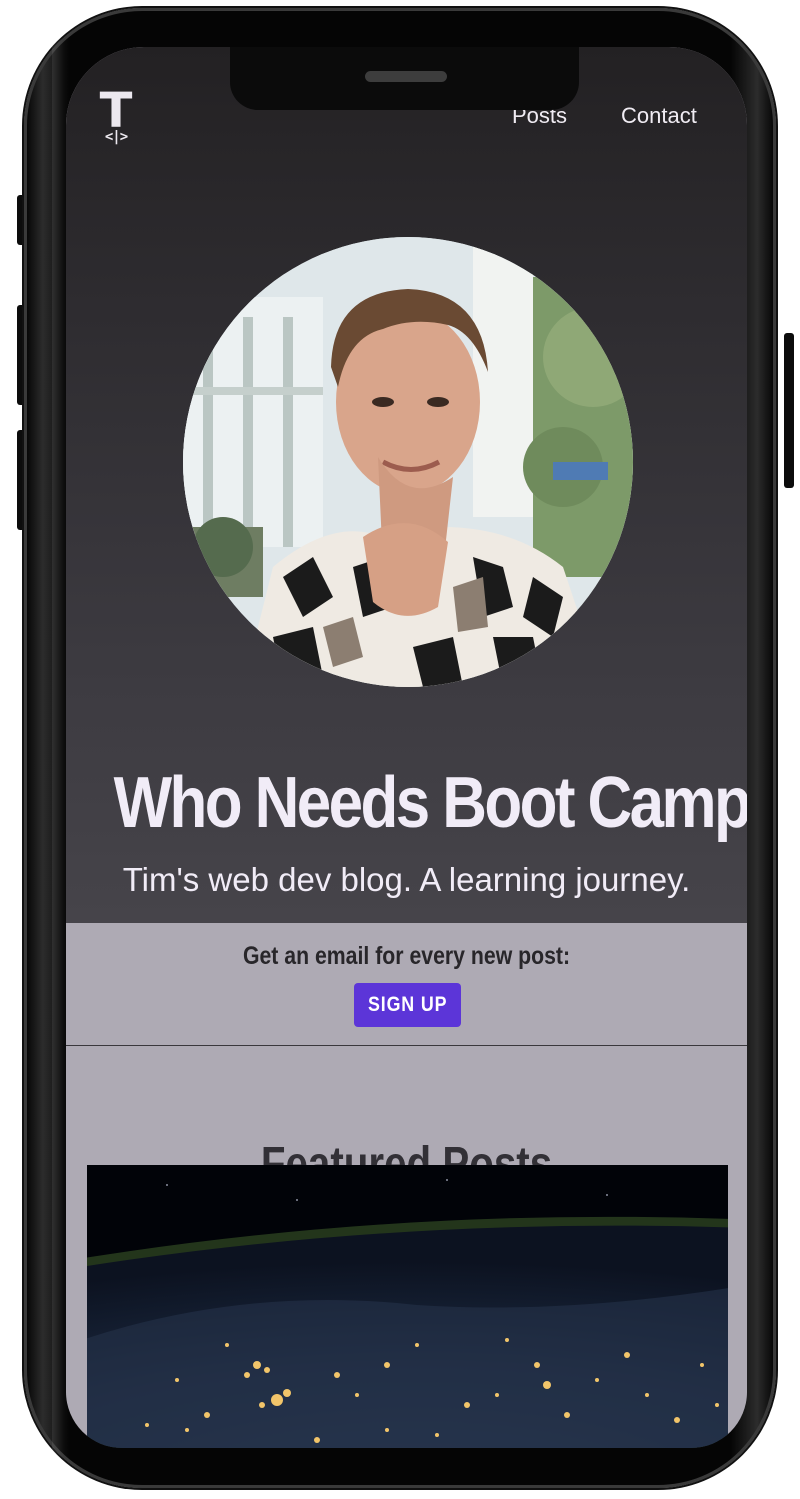 The width and height of the screenshot is (800, 1499). Describe the element at coordinates (430, 803) in the screenshot. I see `hero-title: Who Needs Boot Camp?` at that location.